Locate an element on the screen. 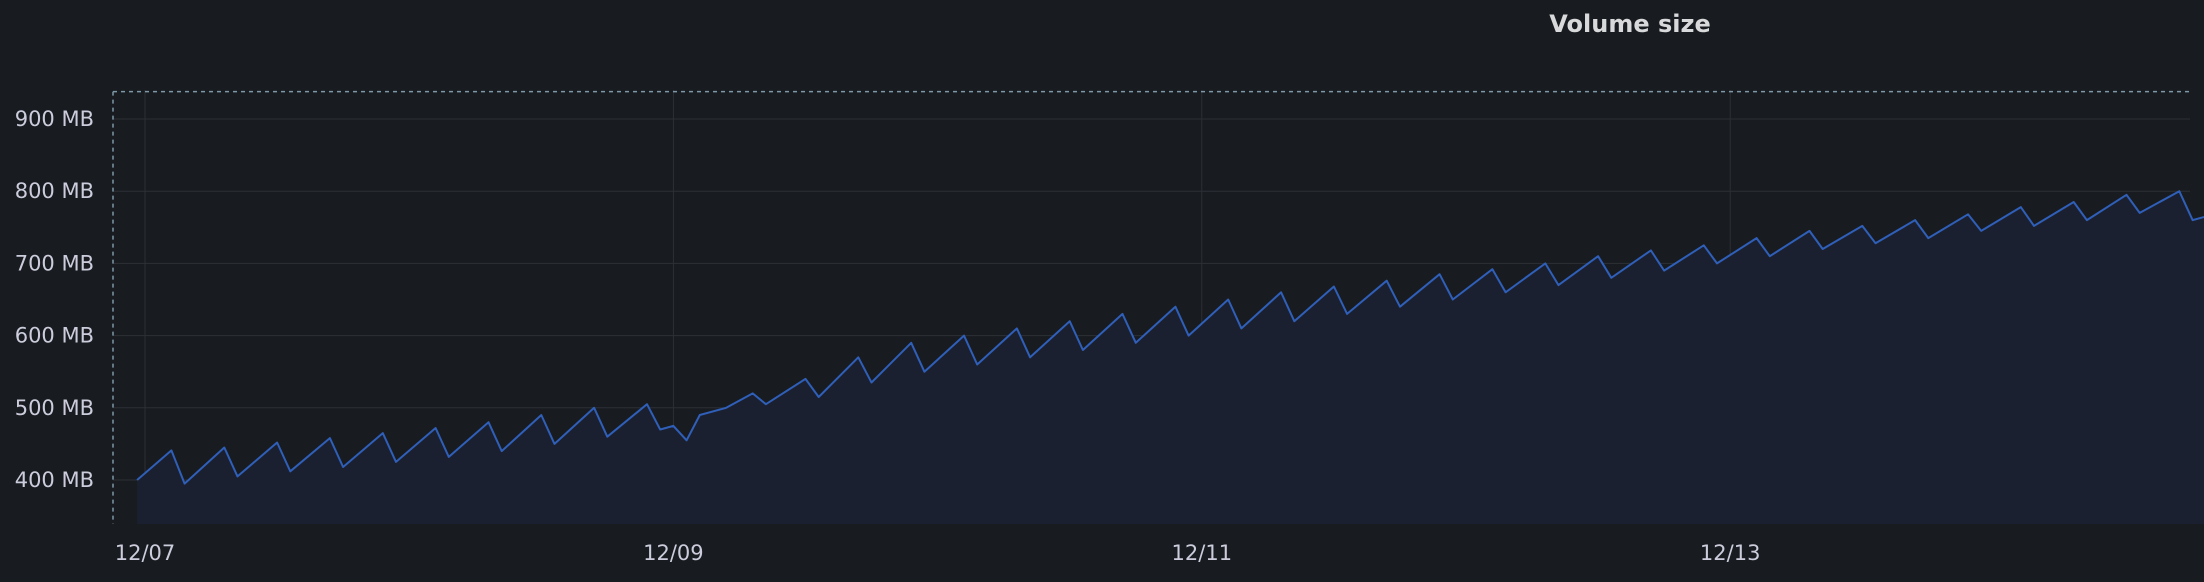  x-tick-label: 12/11 is located at coordinates (1202, 553).